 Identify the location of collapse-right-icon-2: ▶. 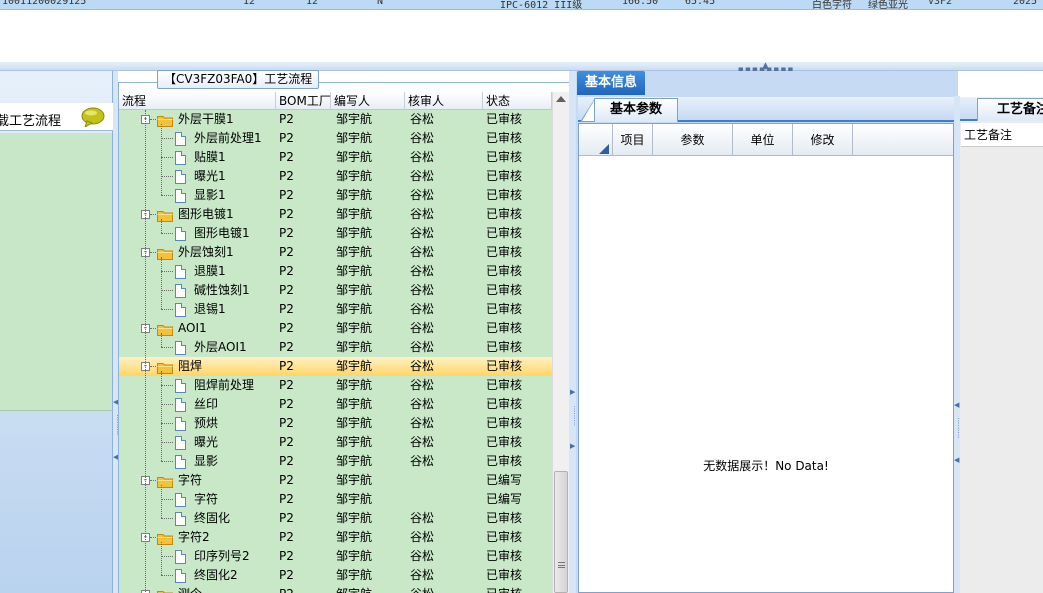
(572, 446).